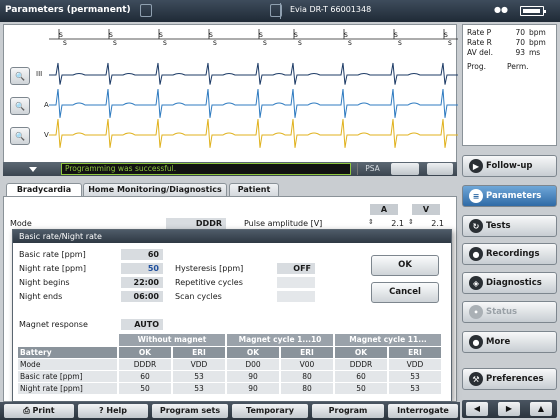 The height and width of the screenshot is (420, 560). I want to click on pulse-amplitude-a: 2.1, so click(387, 223).